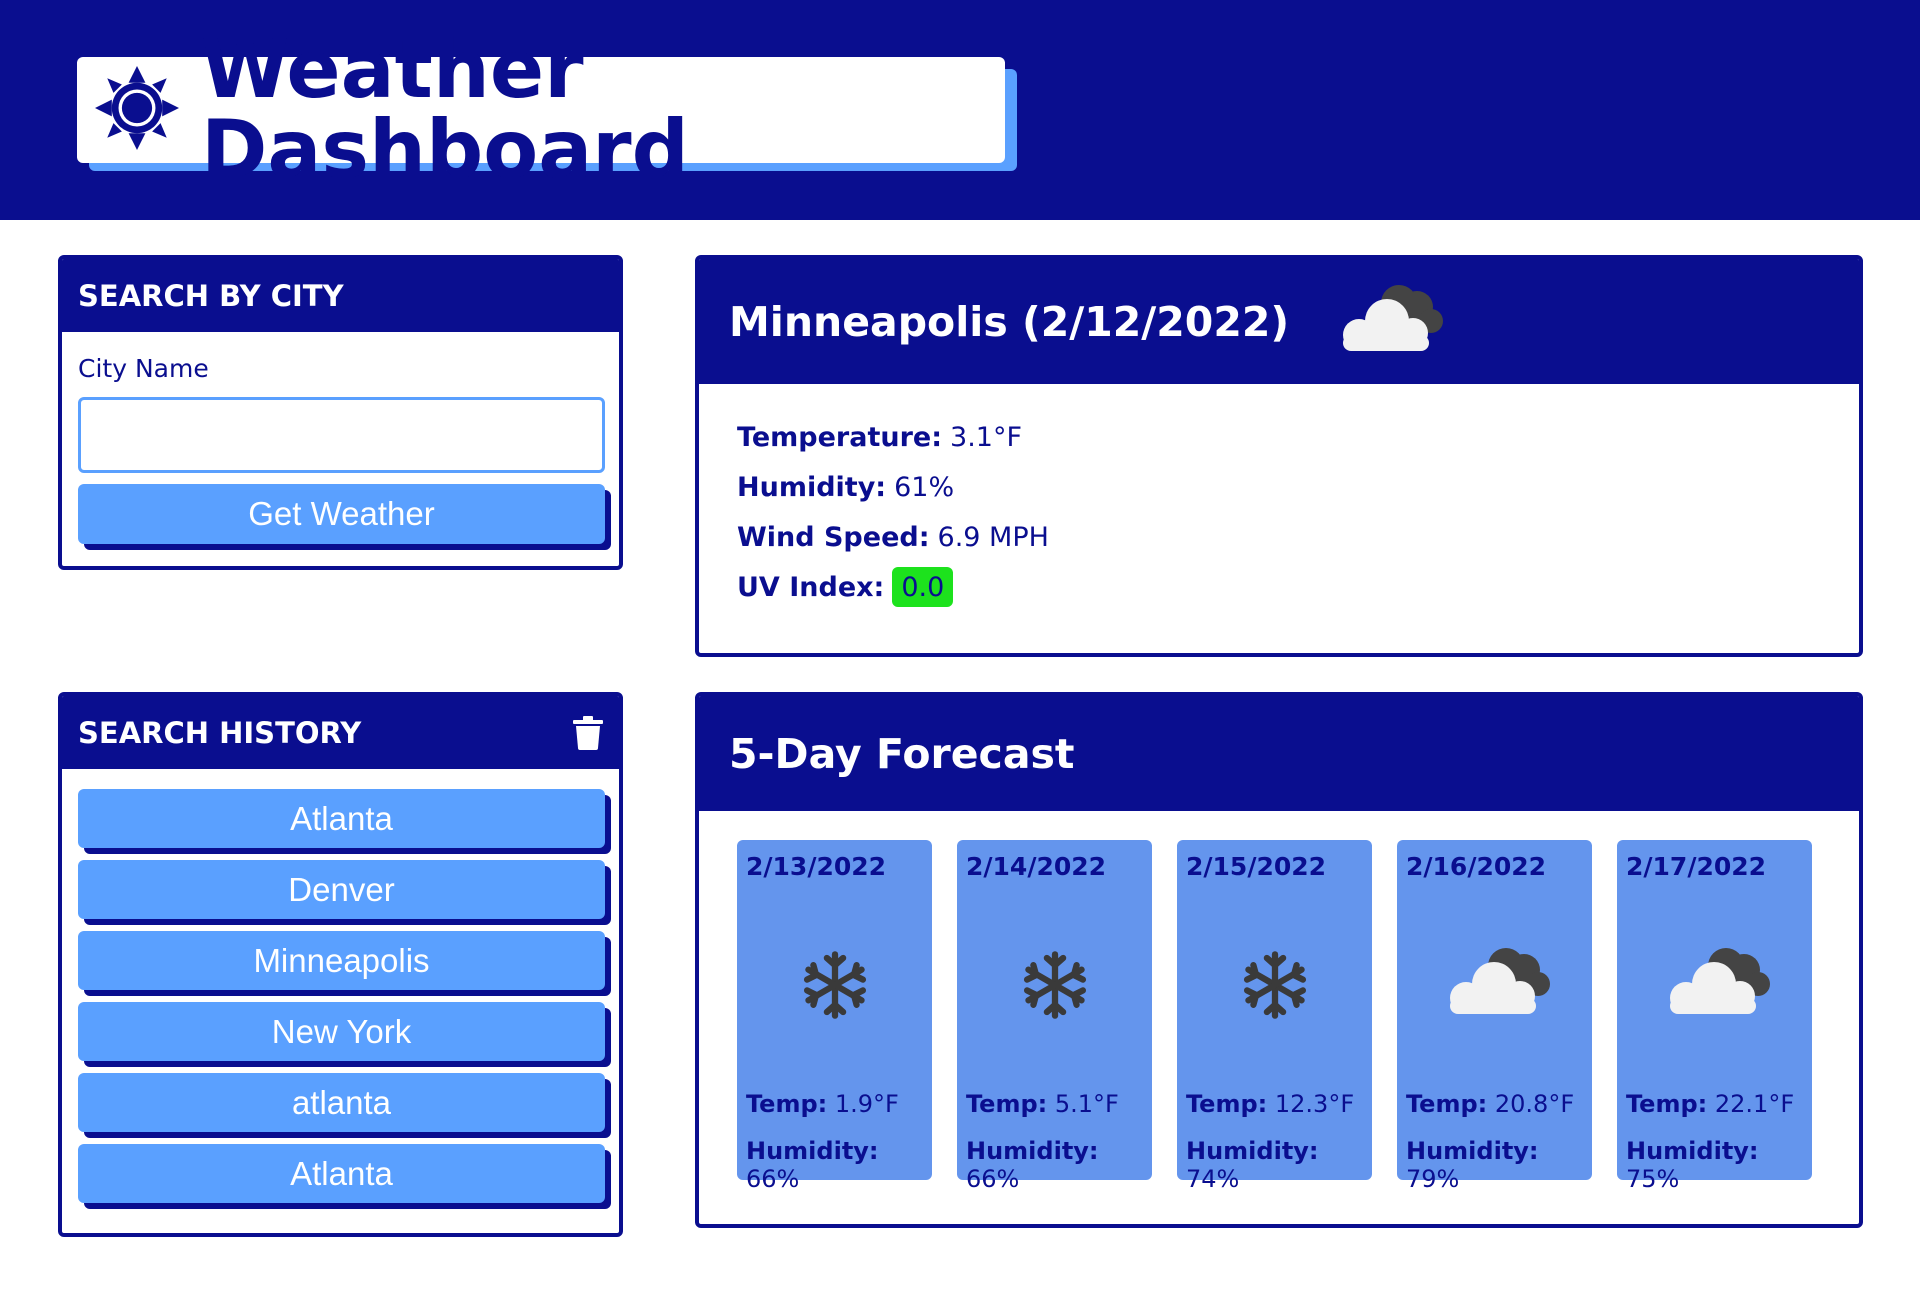  I want to click on forecast-temp: Temp: 5.1°F, so click(1042, 1104).